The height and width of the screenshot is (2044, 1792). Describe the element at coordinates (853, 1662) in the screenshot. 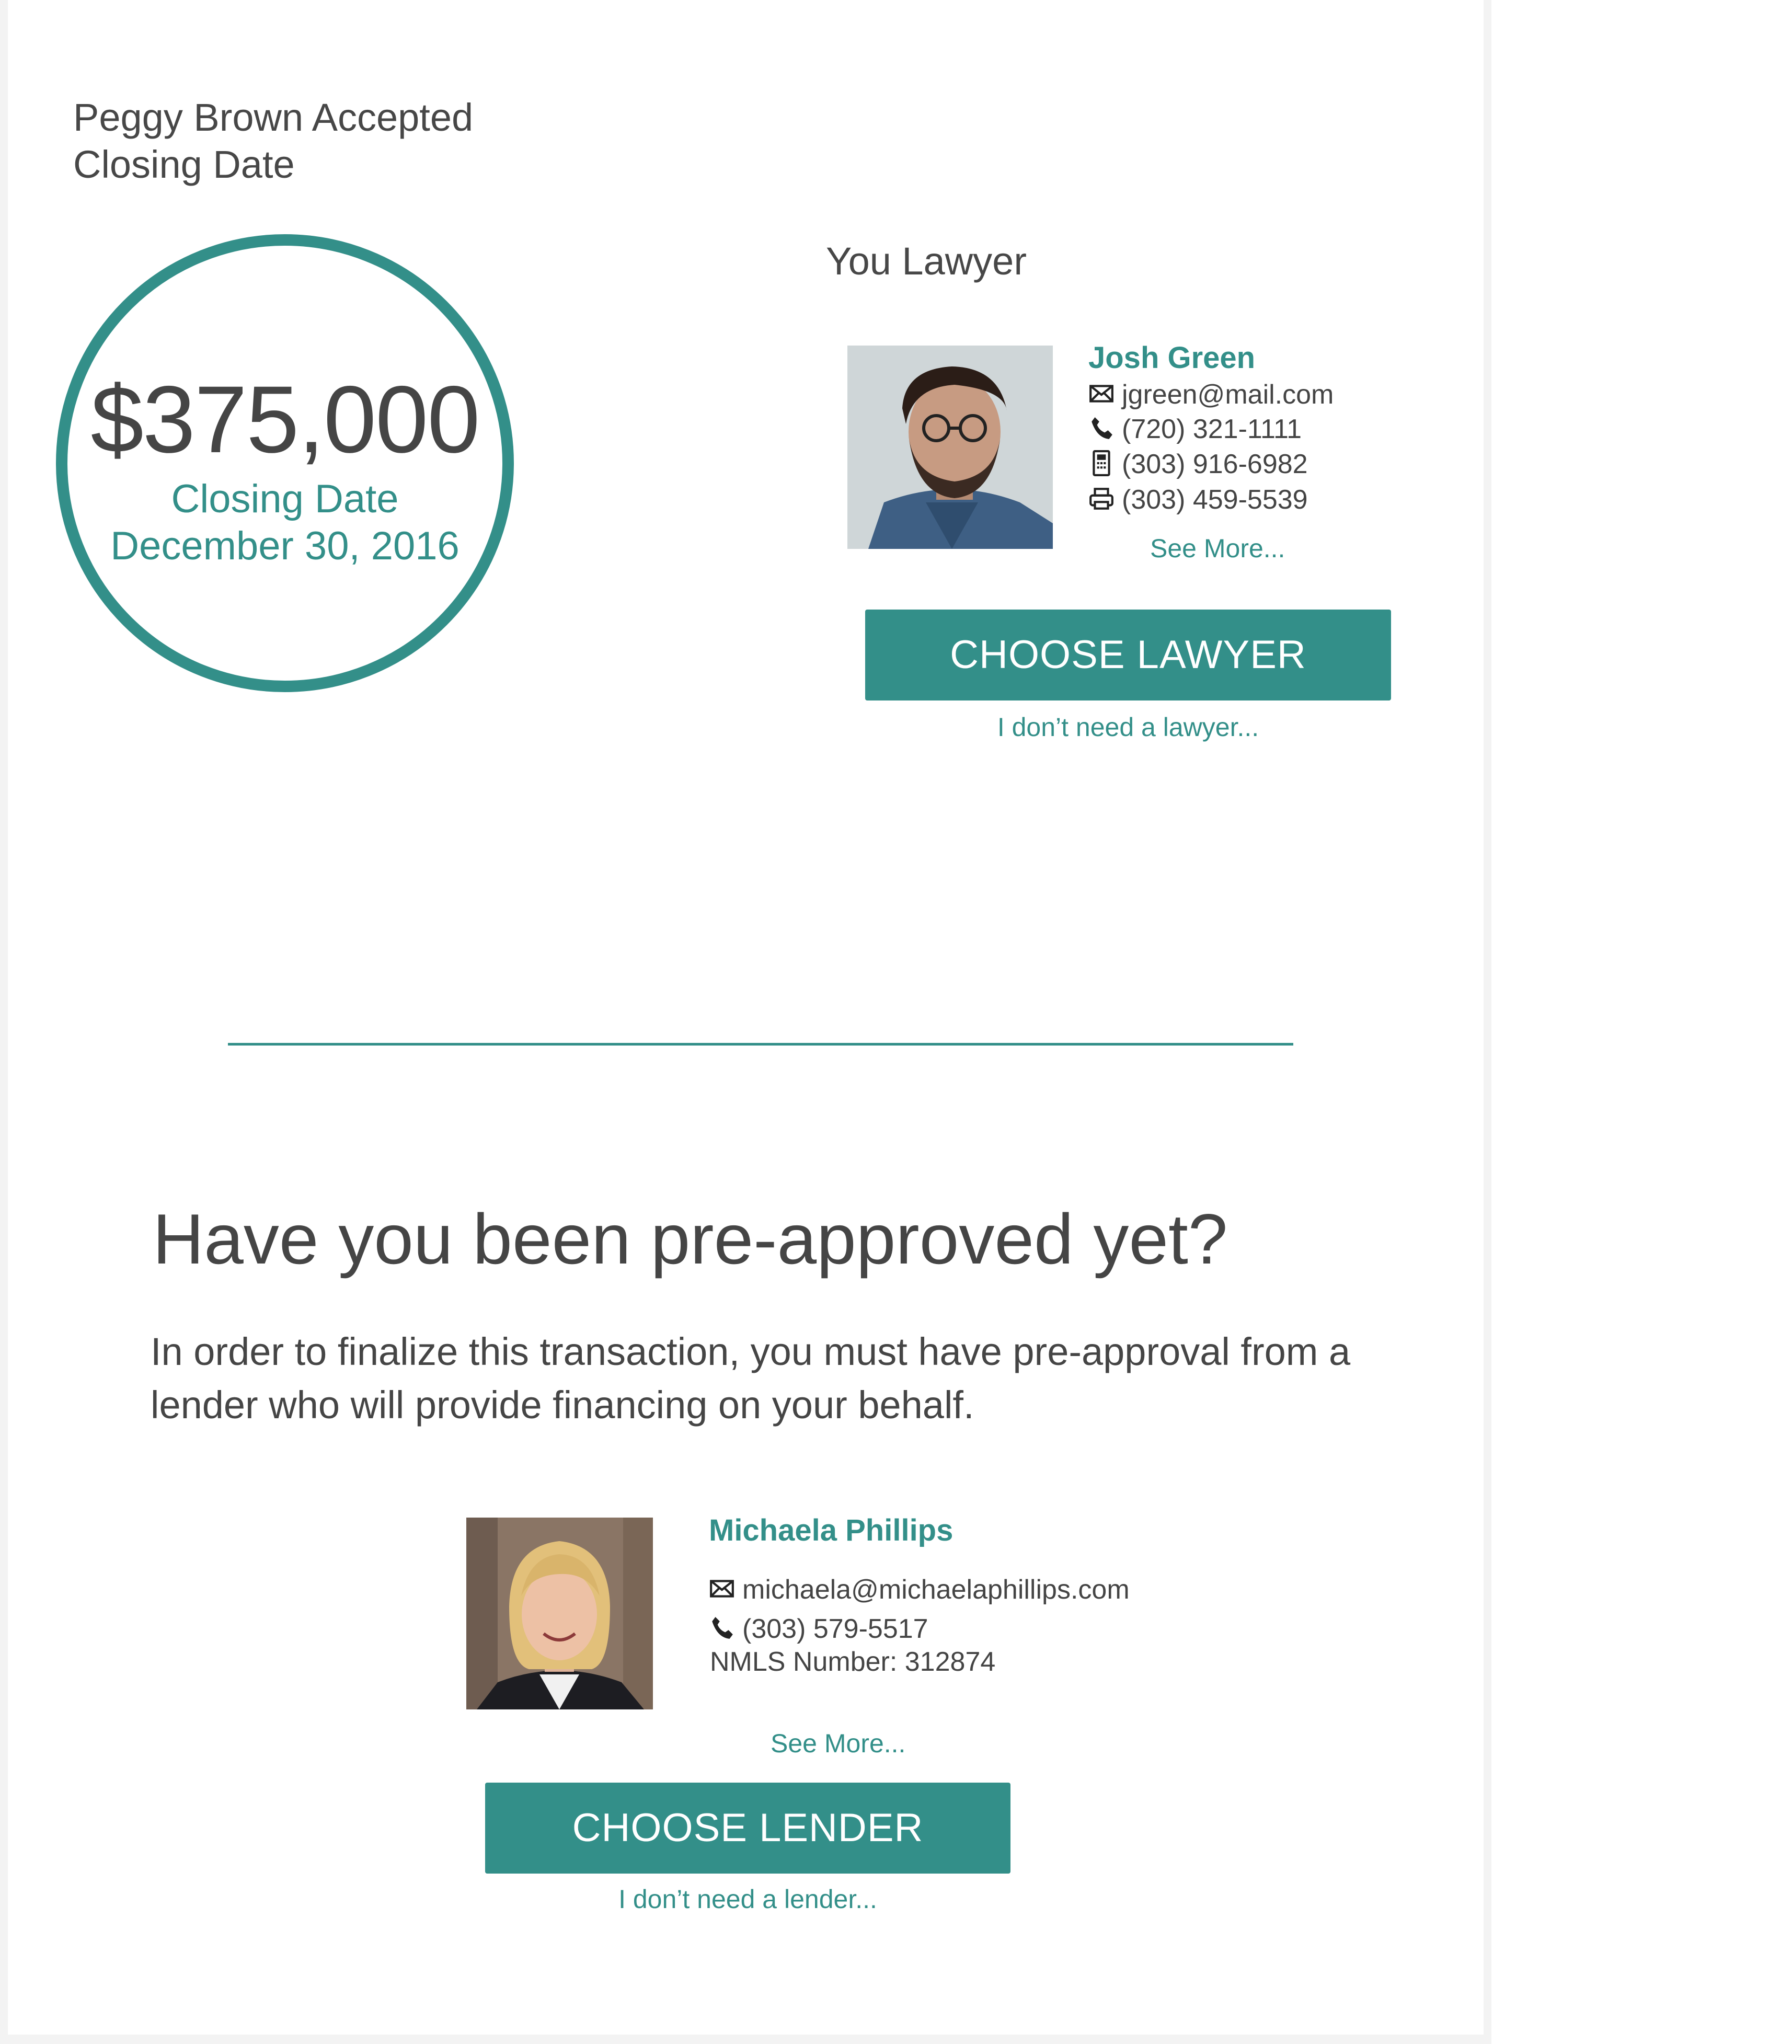

I see `lender-nmls: NMLS Number: 312874` at that location.